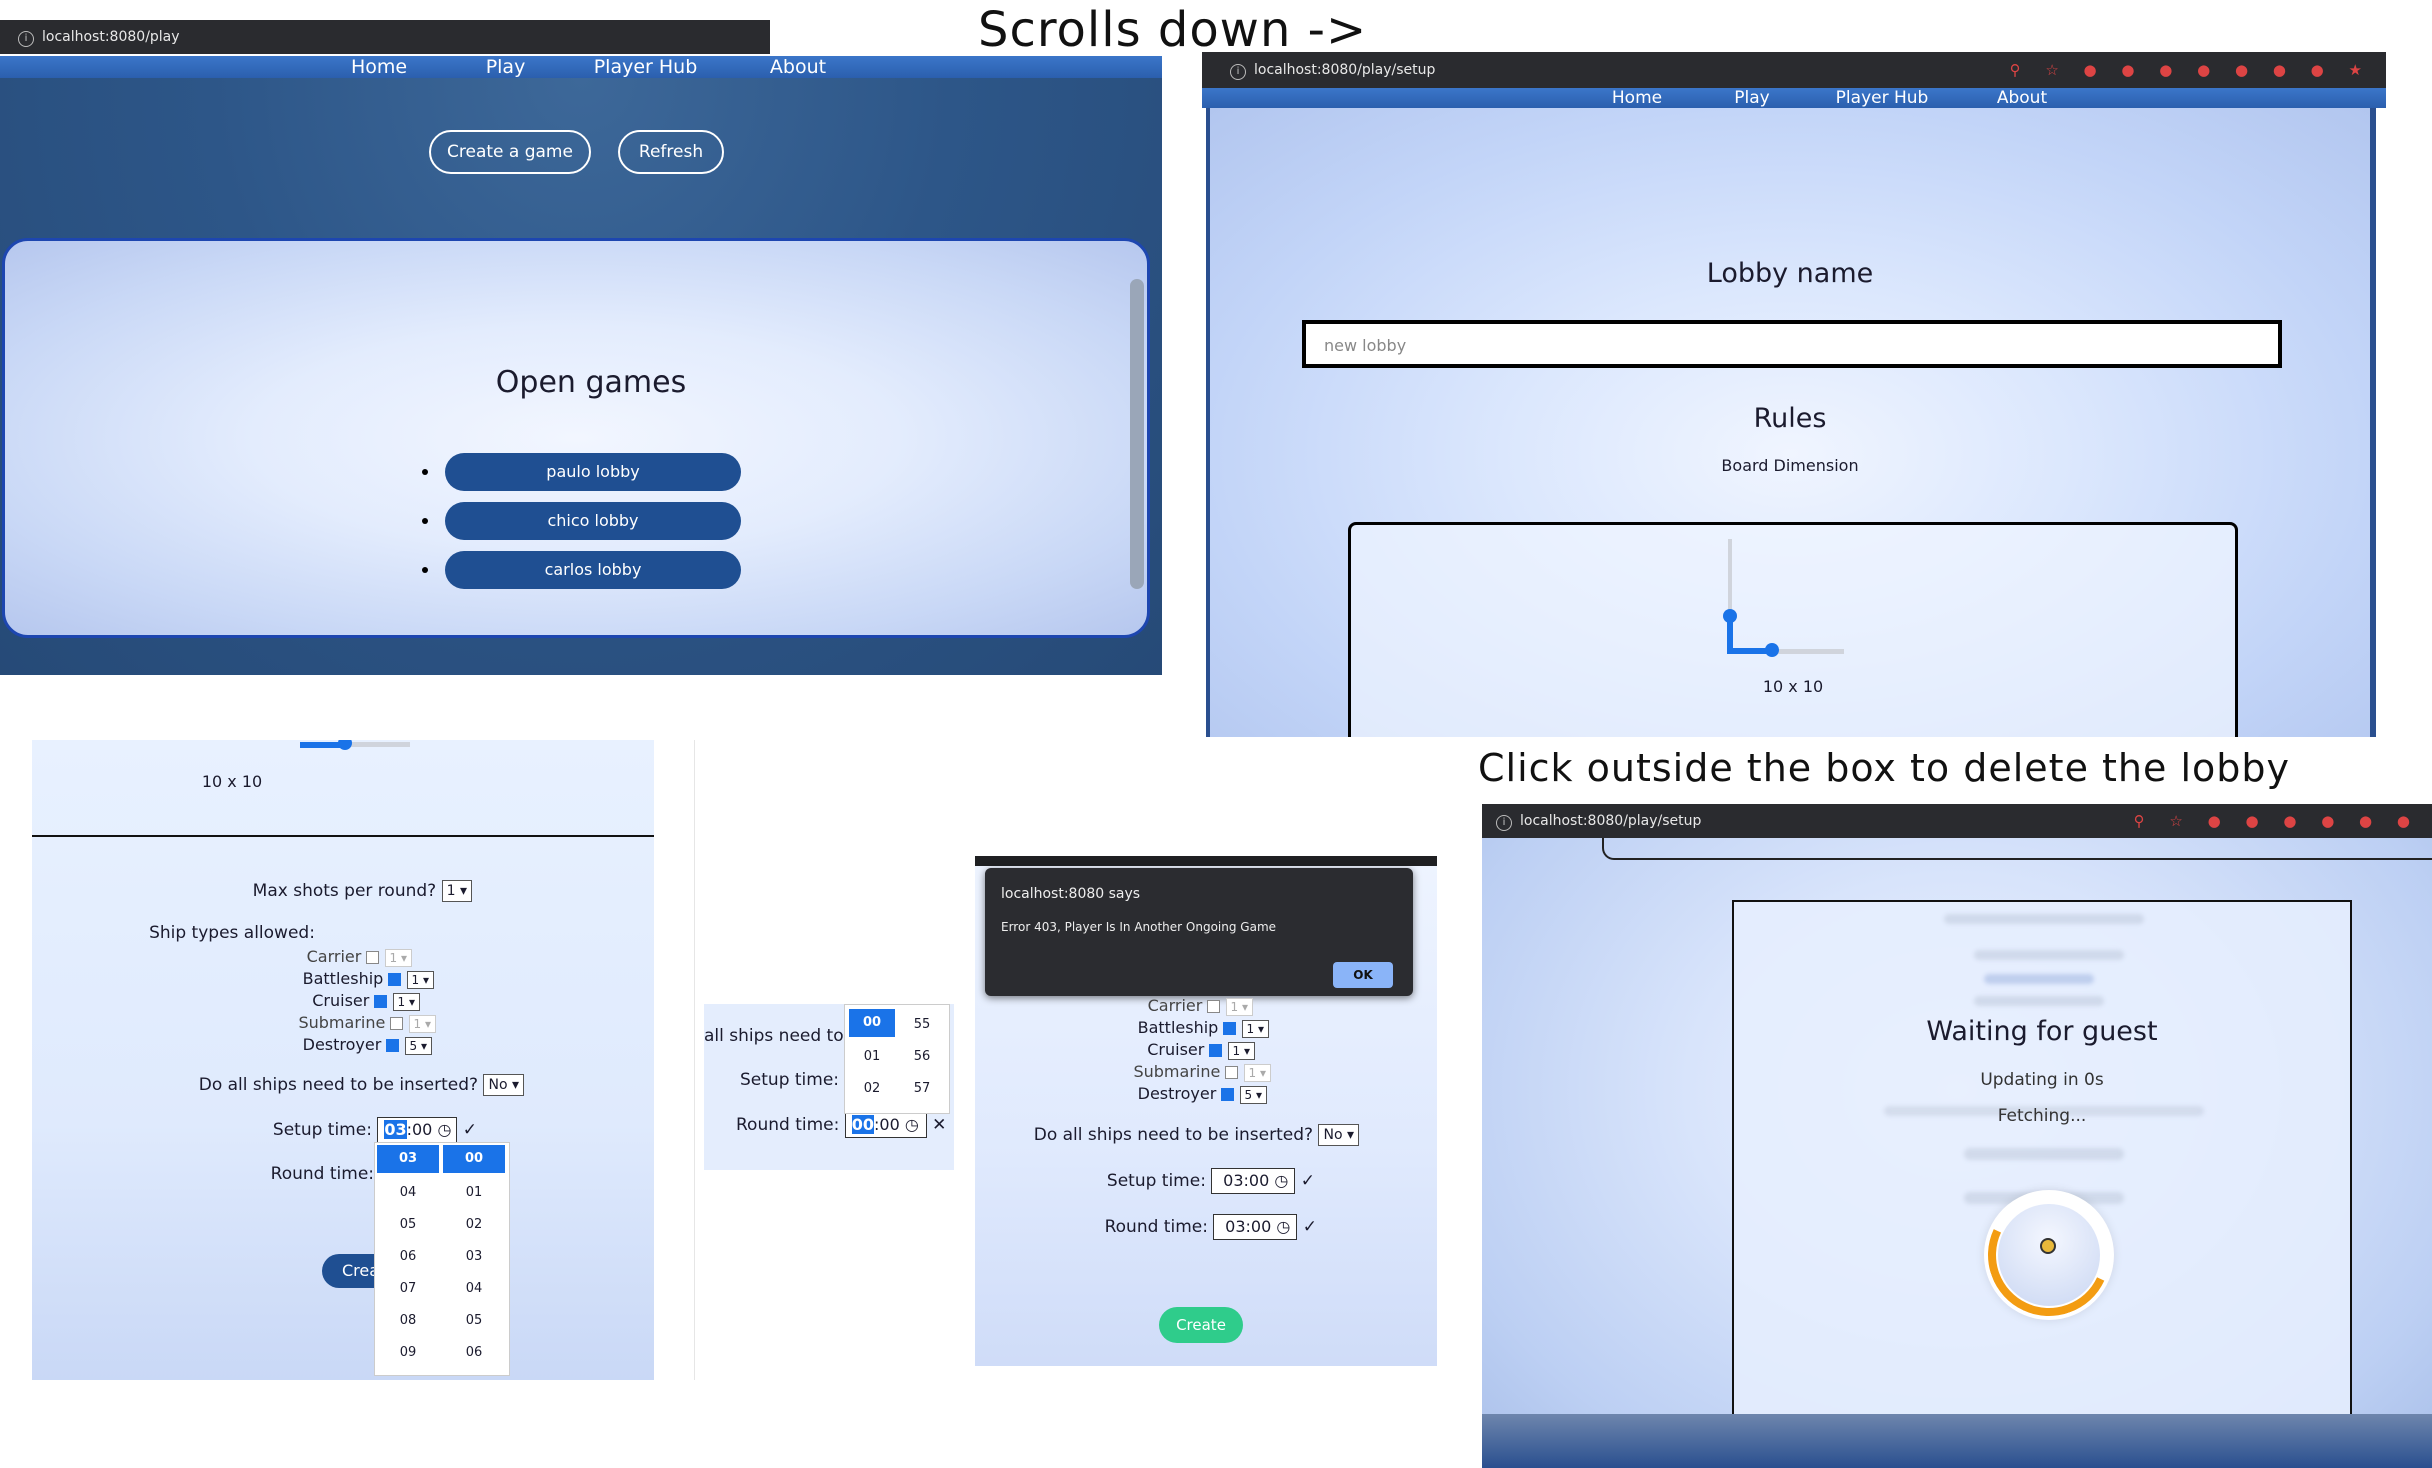 The image size is (2432, 1468). Describe the element at coordinates (334, 956) in the screenshot. I see `ship-name: Carrier` at that location.